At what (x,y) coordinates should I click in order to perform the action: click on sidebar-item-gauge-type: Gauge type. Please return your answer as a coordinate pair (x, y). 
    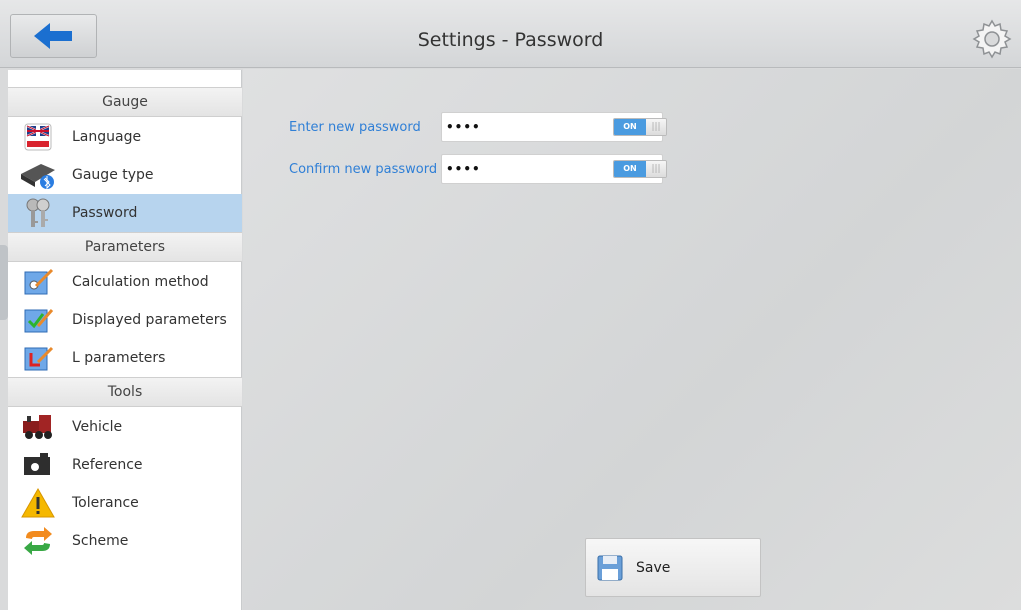
    Looking at the image, I should click on (125, 175).